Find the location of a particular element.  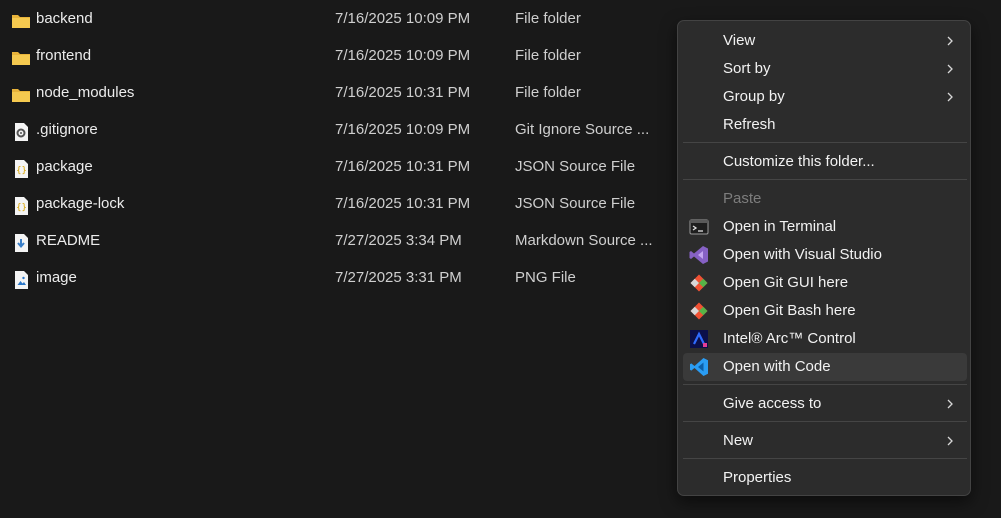

file-row-frontend: frontend 7/16/2025 10:09 PM File folder is located at coordinates (338, 55).